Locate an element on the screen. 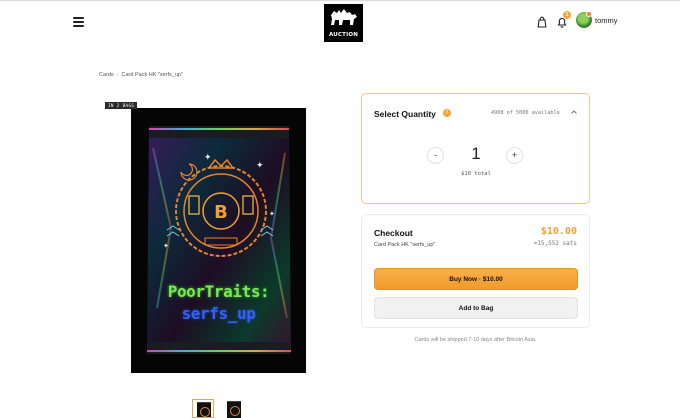  availability-text: 4908 of 5000 available is located at coordinates (525, 113).